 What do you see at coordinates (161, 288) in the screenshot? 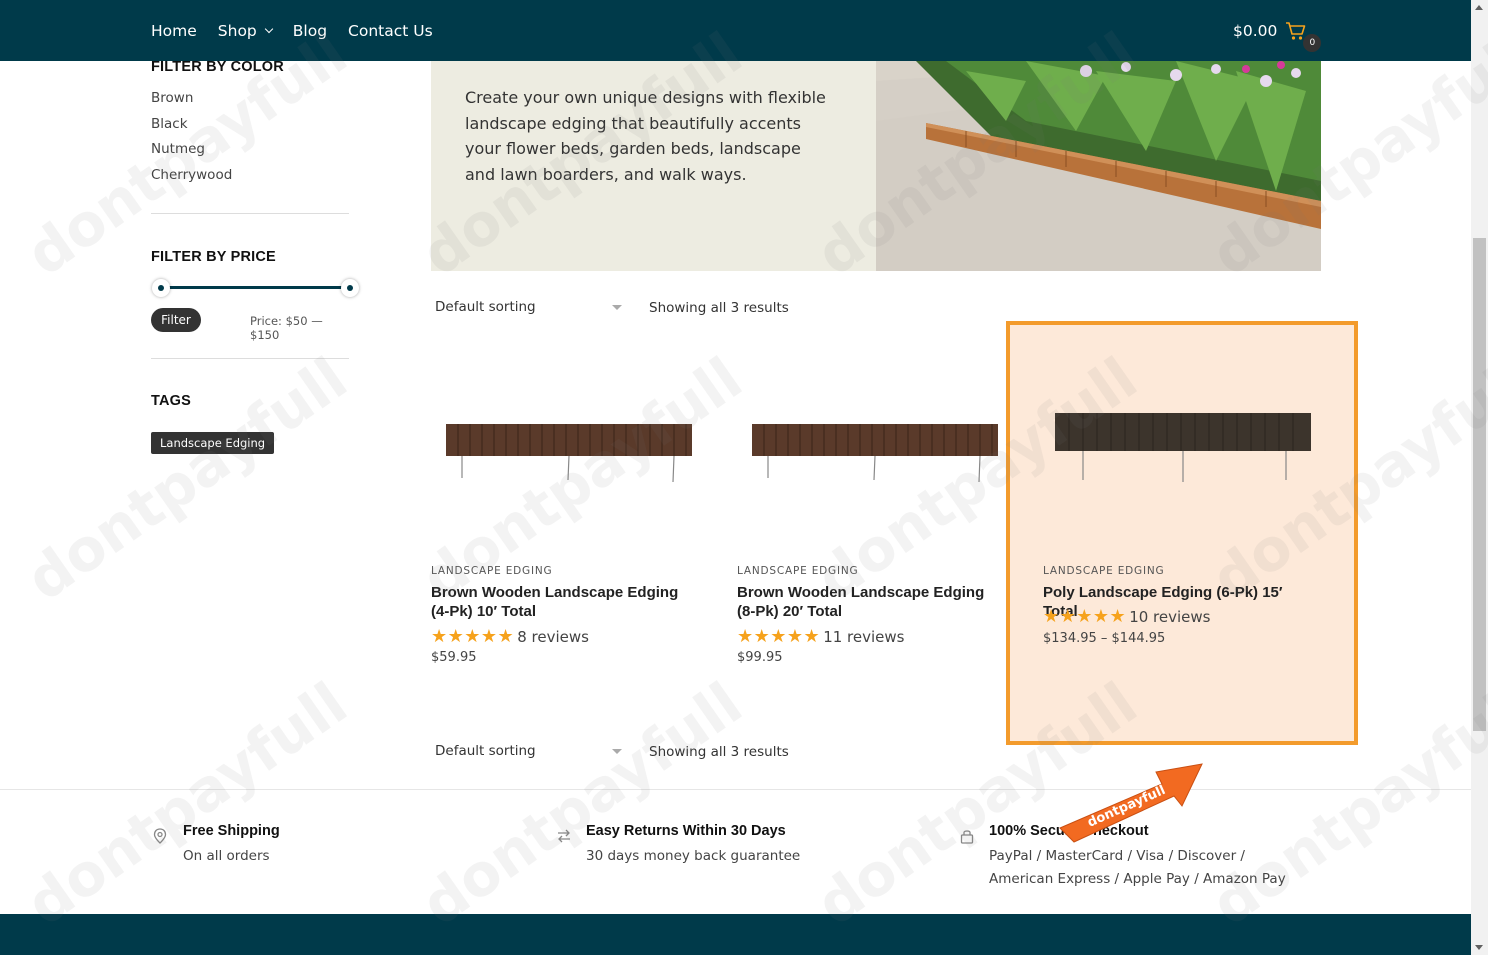
I see `slider-min-handle` at bounding box center [161, 288].